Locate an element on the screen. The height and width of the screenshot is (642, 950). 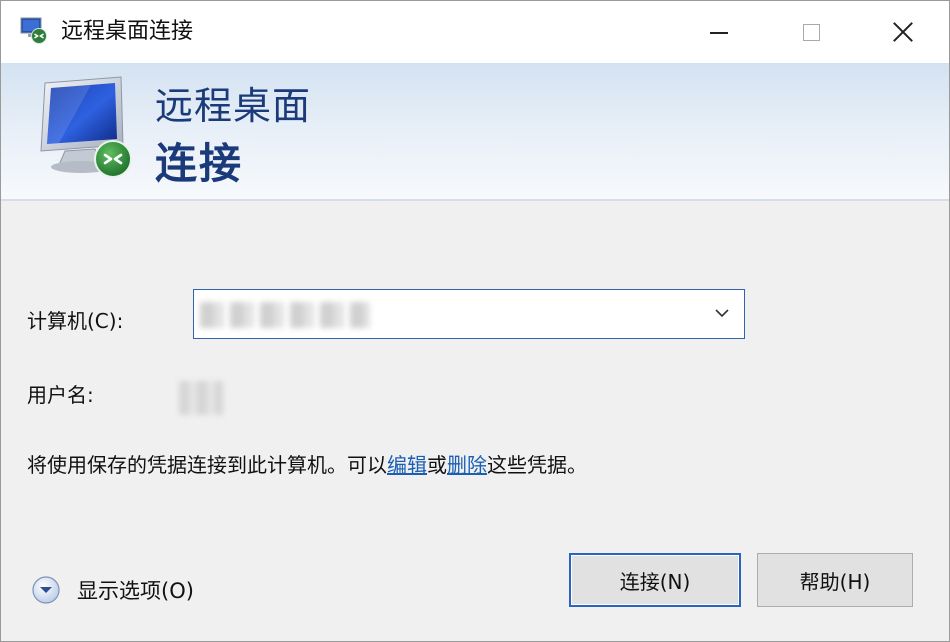
chevron-down-icon is located at coordinates (722, 313).